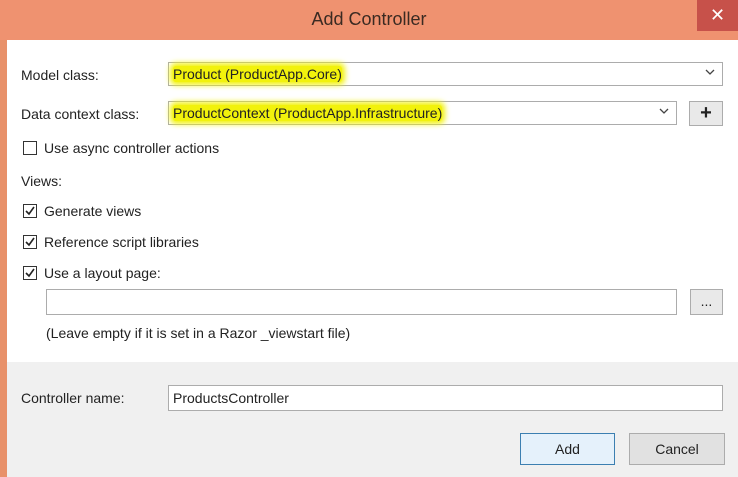  Describe the element at coordinates (706, 113) in the screenshot. I see `add-data-context-button: +` at that location.